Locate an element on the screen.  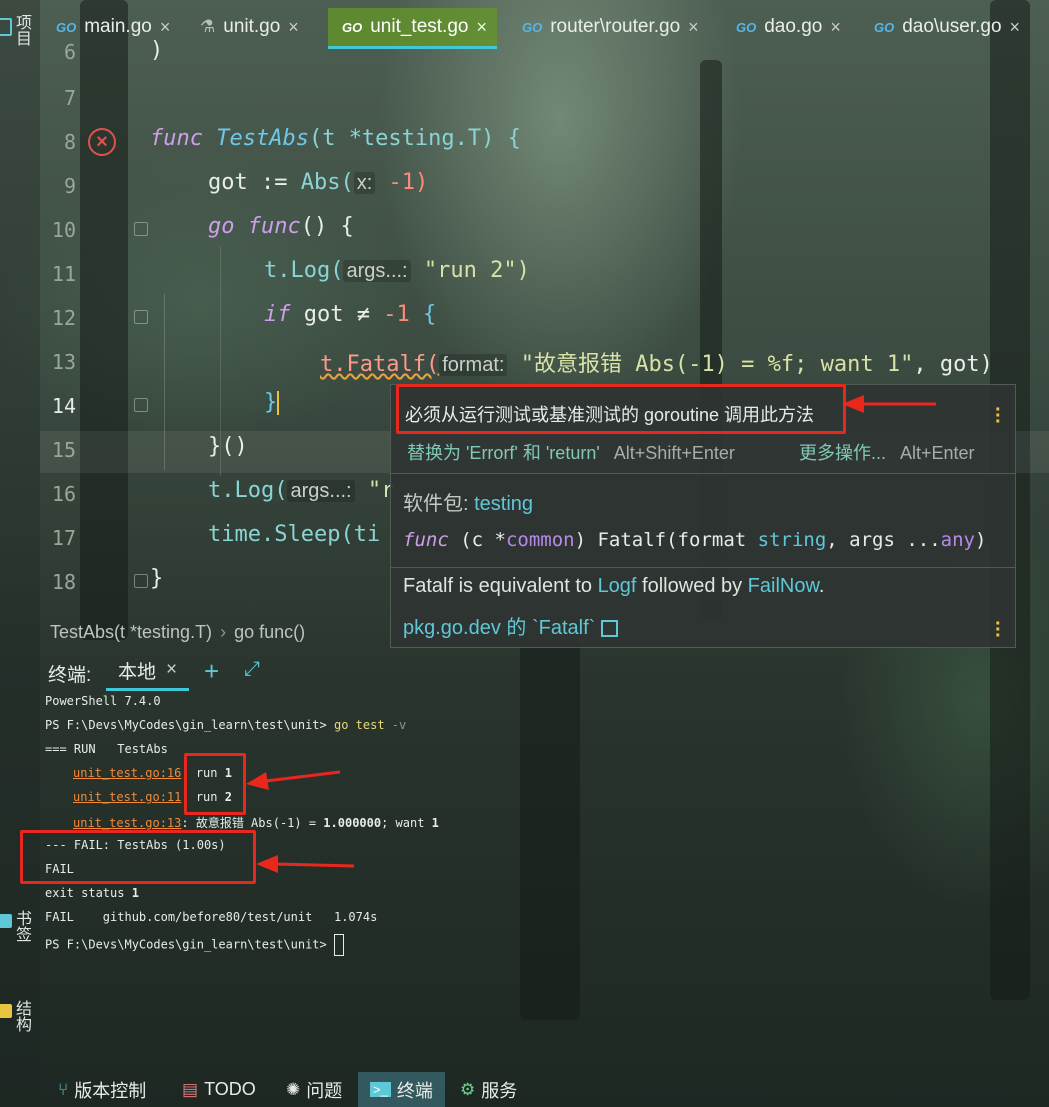
external-doc-link: pkg.go.dev 的 `Fatalf` is located at coordinates (511, 625).